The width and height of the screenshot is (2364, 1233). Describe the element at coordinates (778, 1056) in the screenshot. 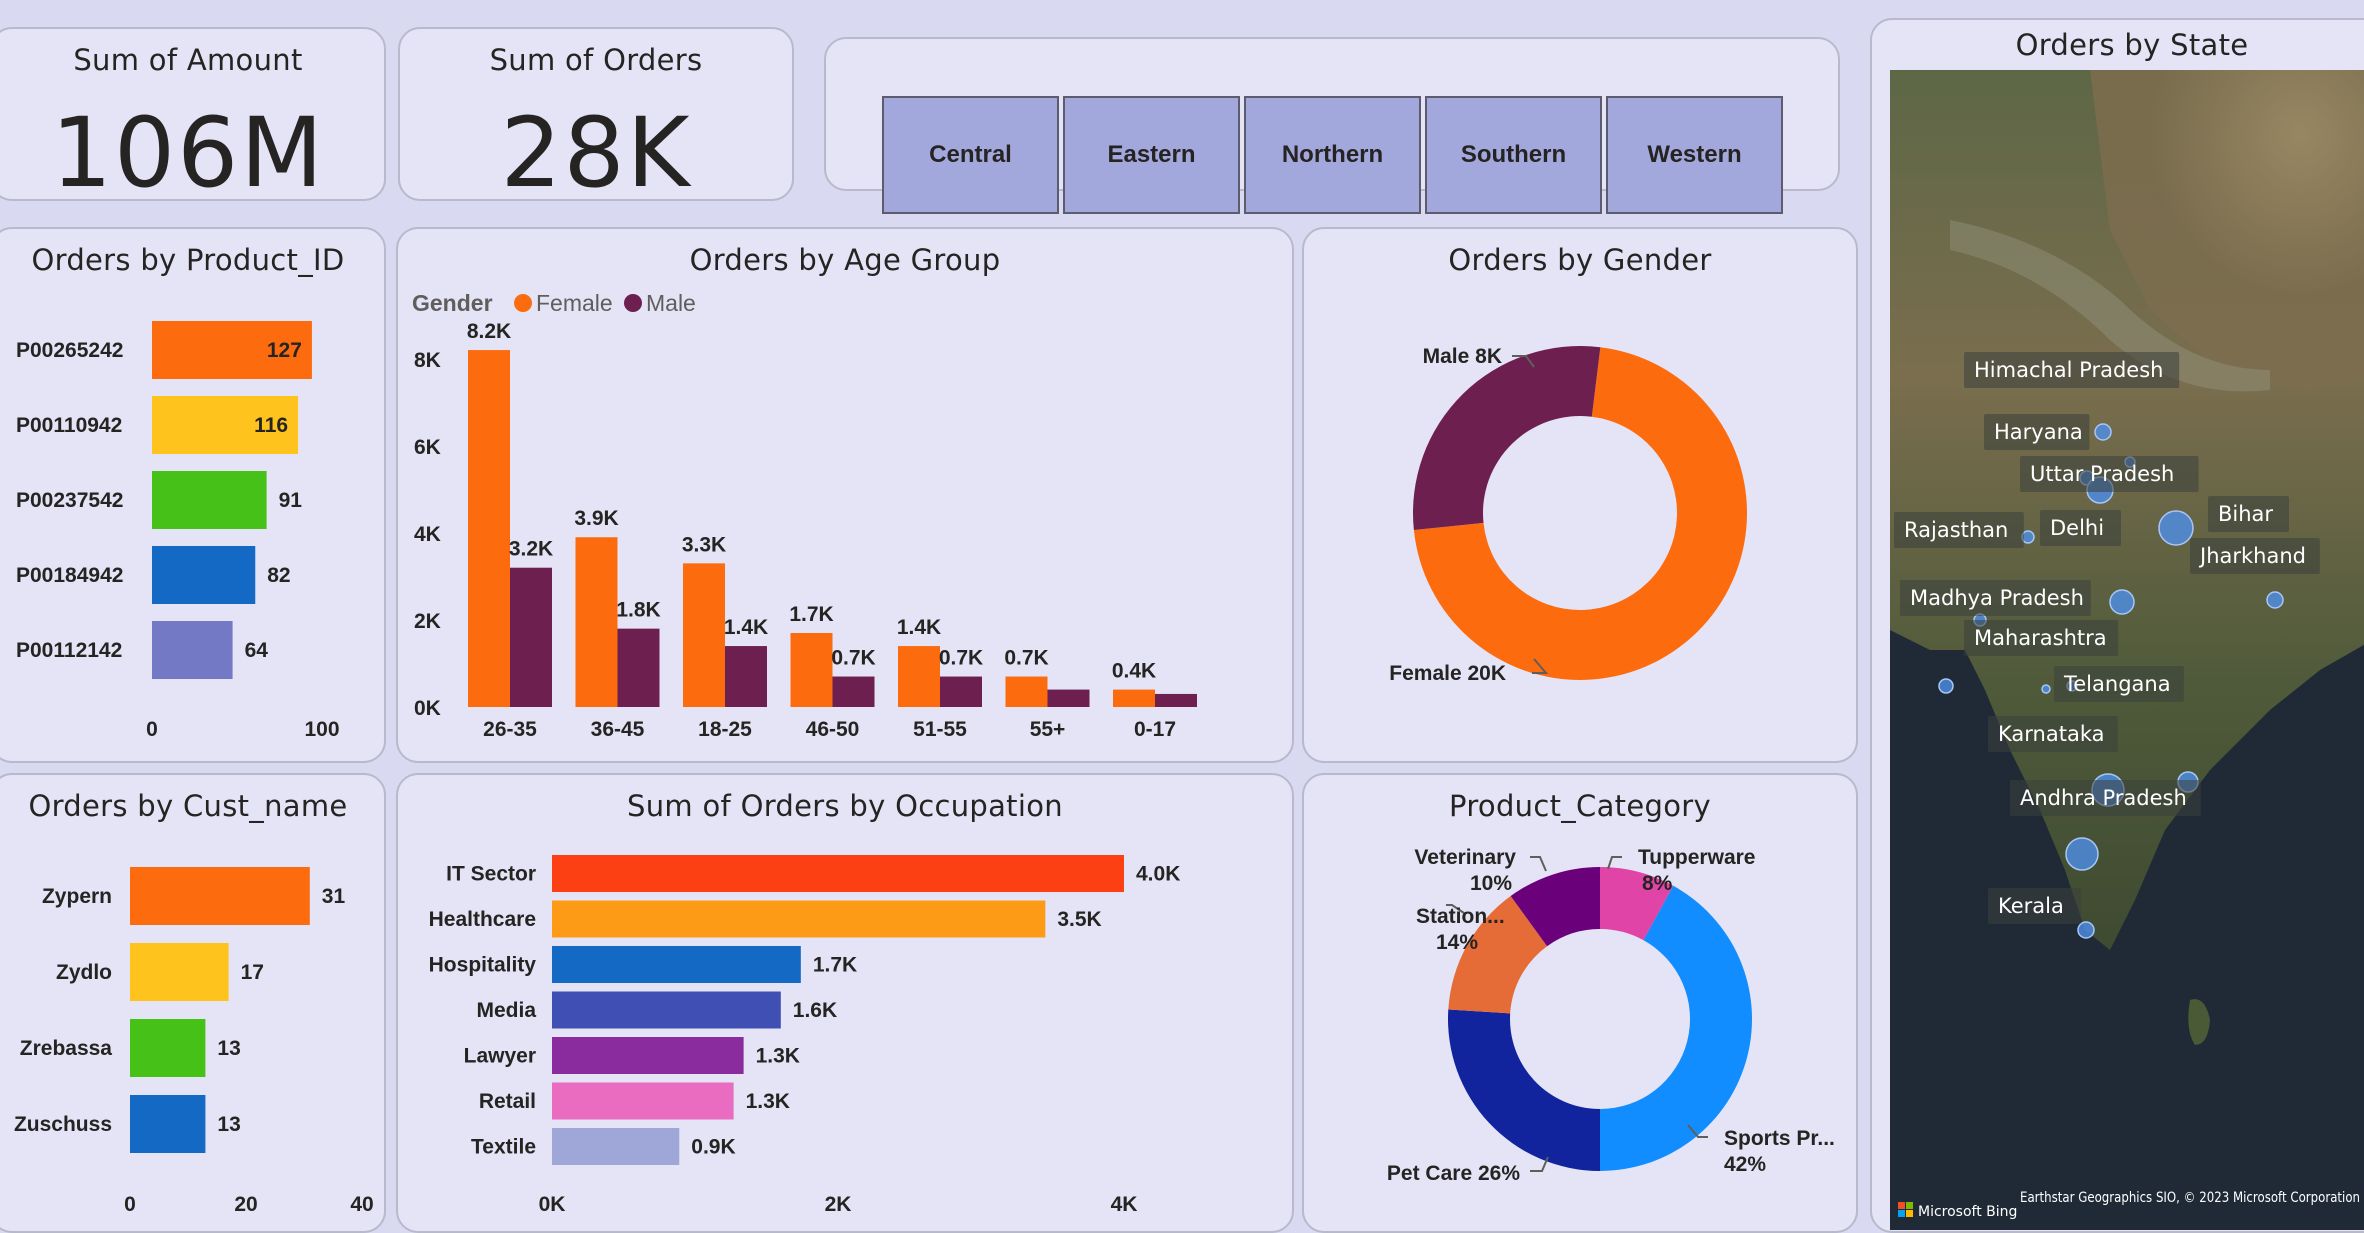

I see `data-label: 1.3K` at that location.